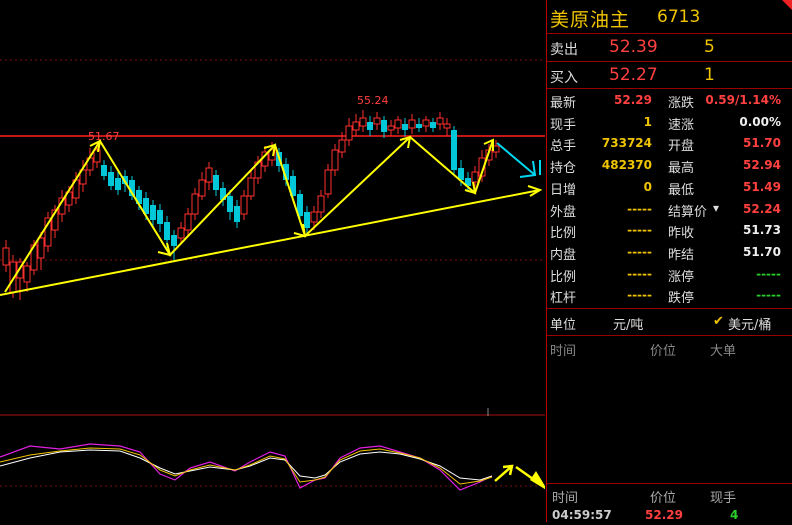 Image resolution: width=792 pixels, height=525 pixels. Describe the element at coordinates (270, 242) in the screenshot. I see `support-trendline` at that location.